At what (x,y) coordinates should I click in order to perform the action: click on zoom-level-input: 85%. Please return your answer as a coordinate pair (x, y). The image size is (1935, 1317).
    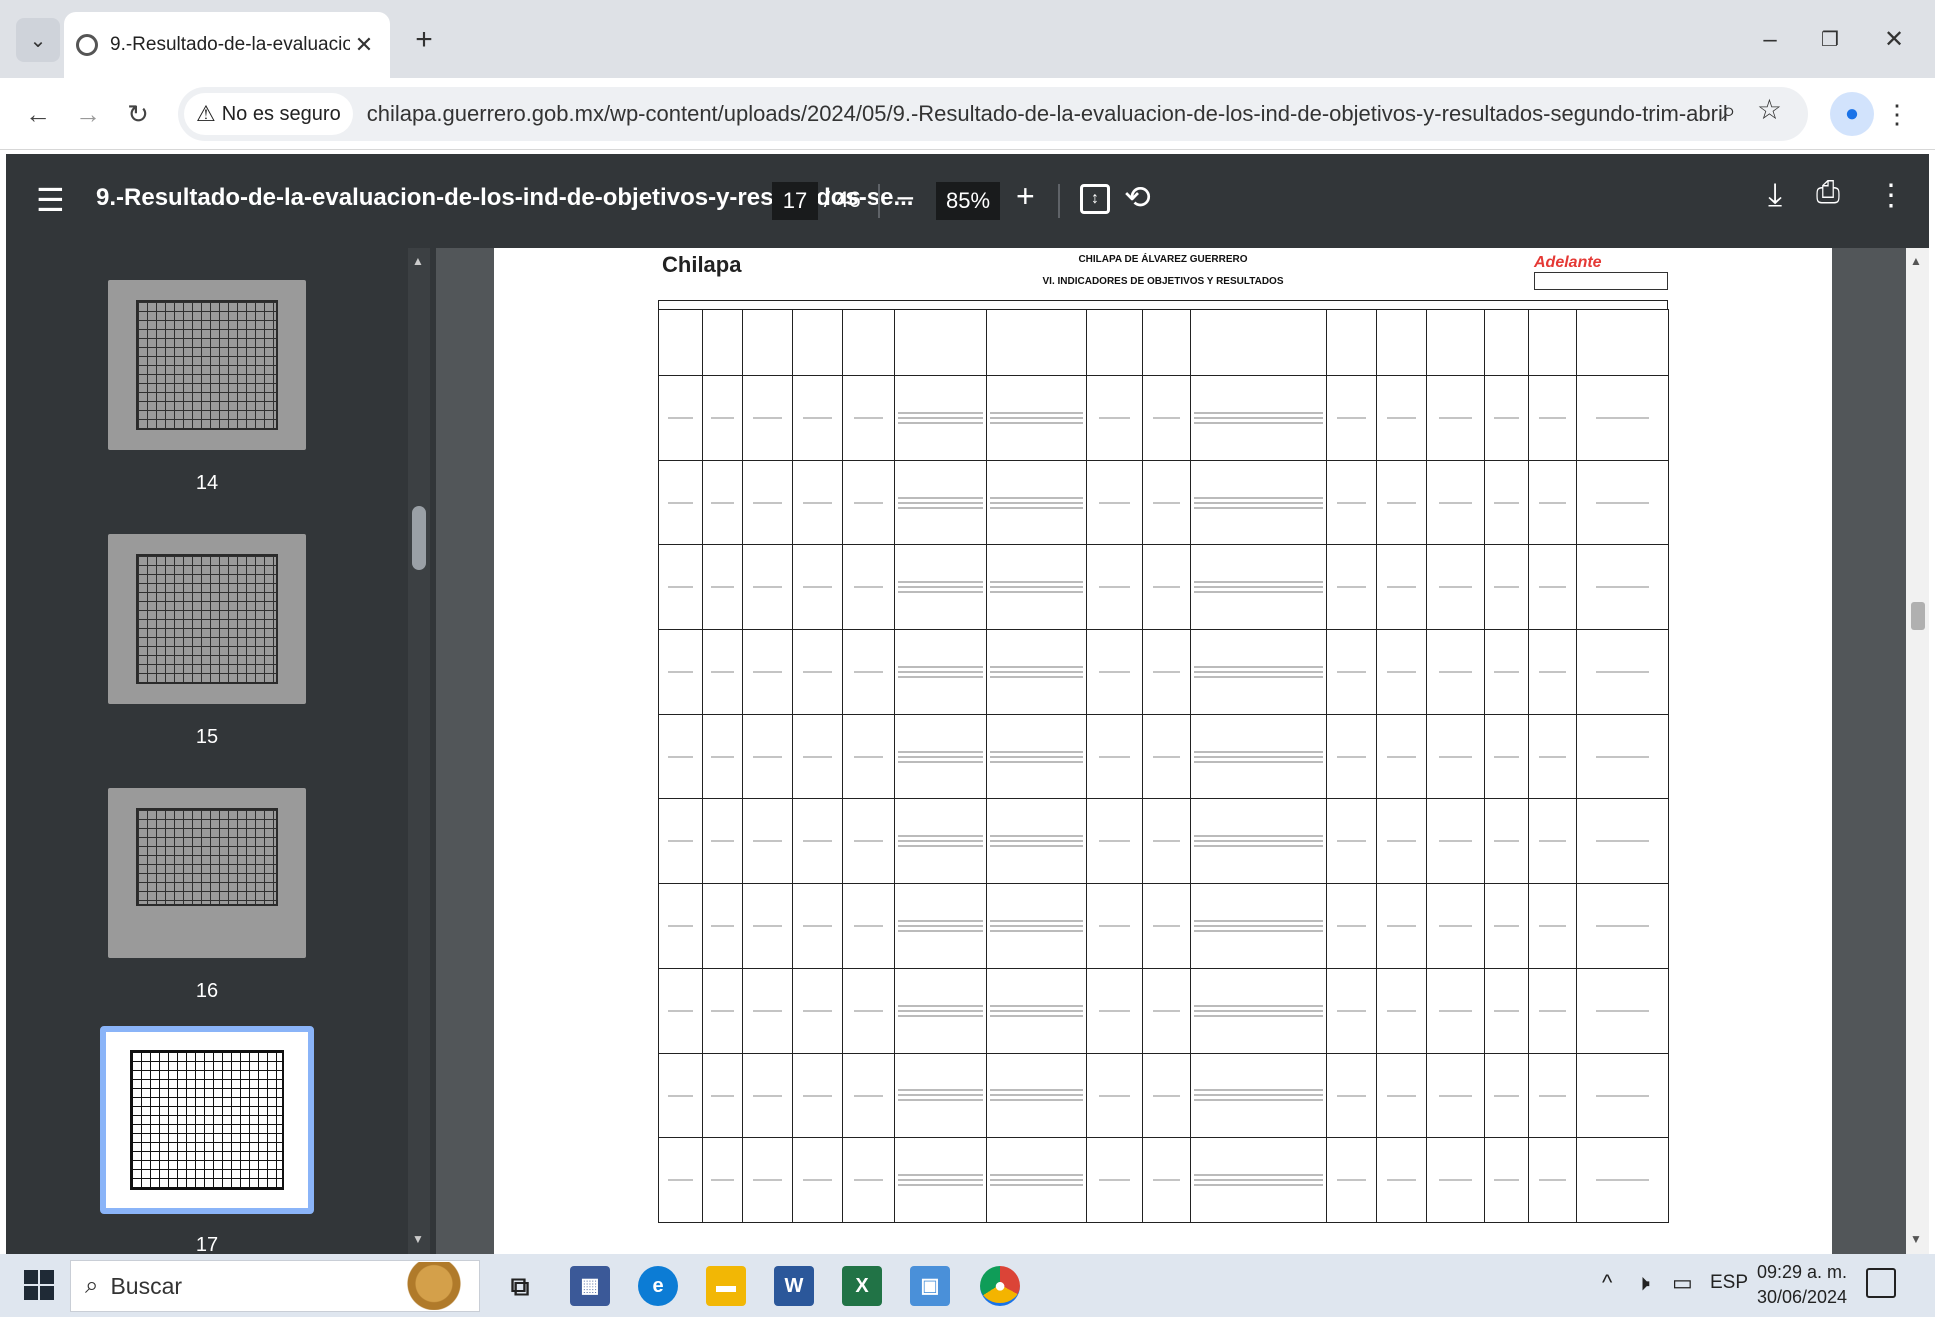
    Looking at the image, I should click on (968, 201).